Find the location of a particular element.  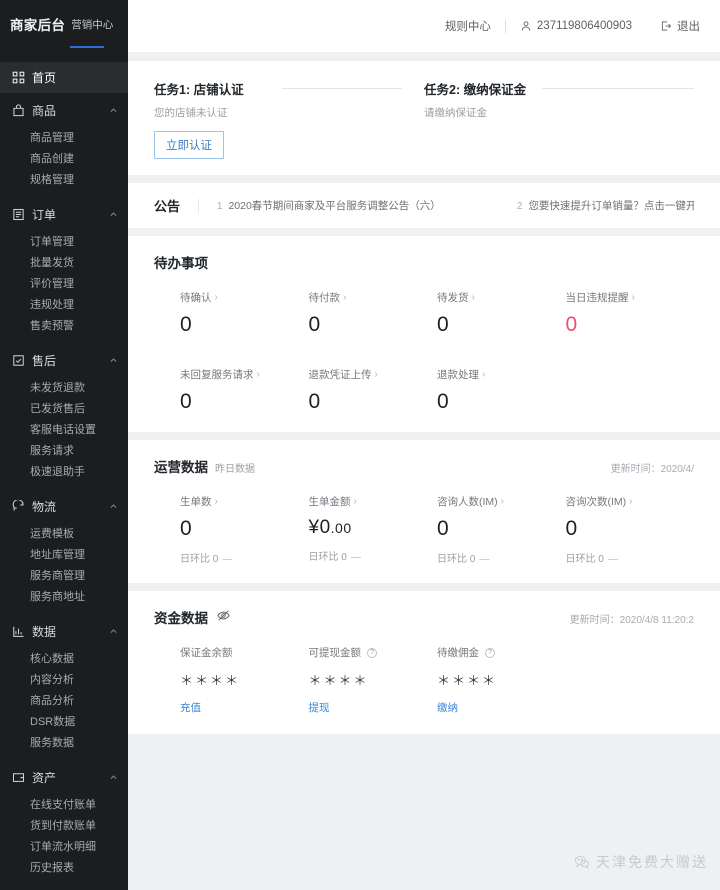

funds-stat-label-wrap: 可提现金额? is located at coordinates (373, 652).